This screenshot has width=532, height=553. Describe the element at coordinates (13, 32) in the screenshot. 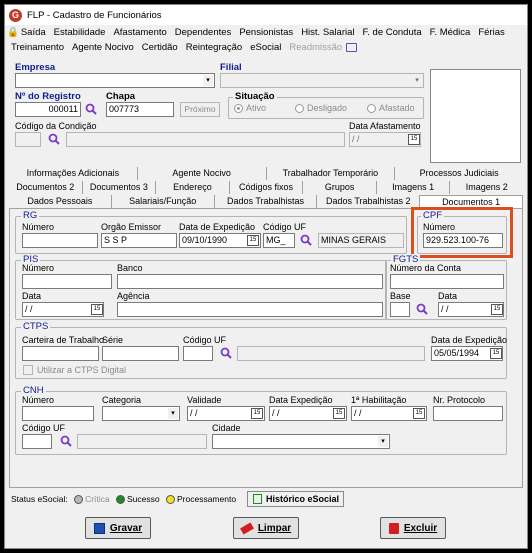

I see `lock-icon: 🔒` at that location.